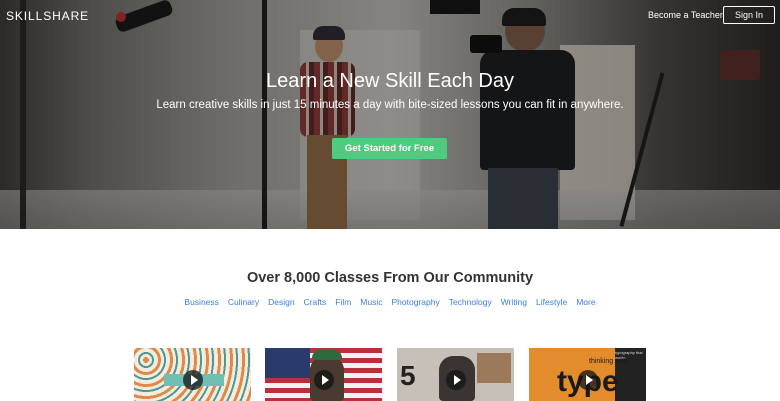 The width and height of the screenshot is (780, 401). What do you see at coordinates (371, 302) in the screenshot?
I see `category-music: Music` at bounding box center [371, 302].